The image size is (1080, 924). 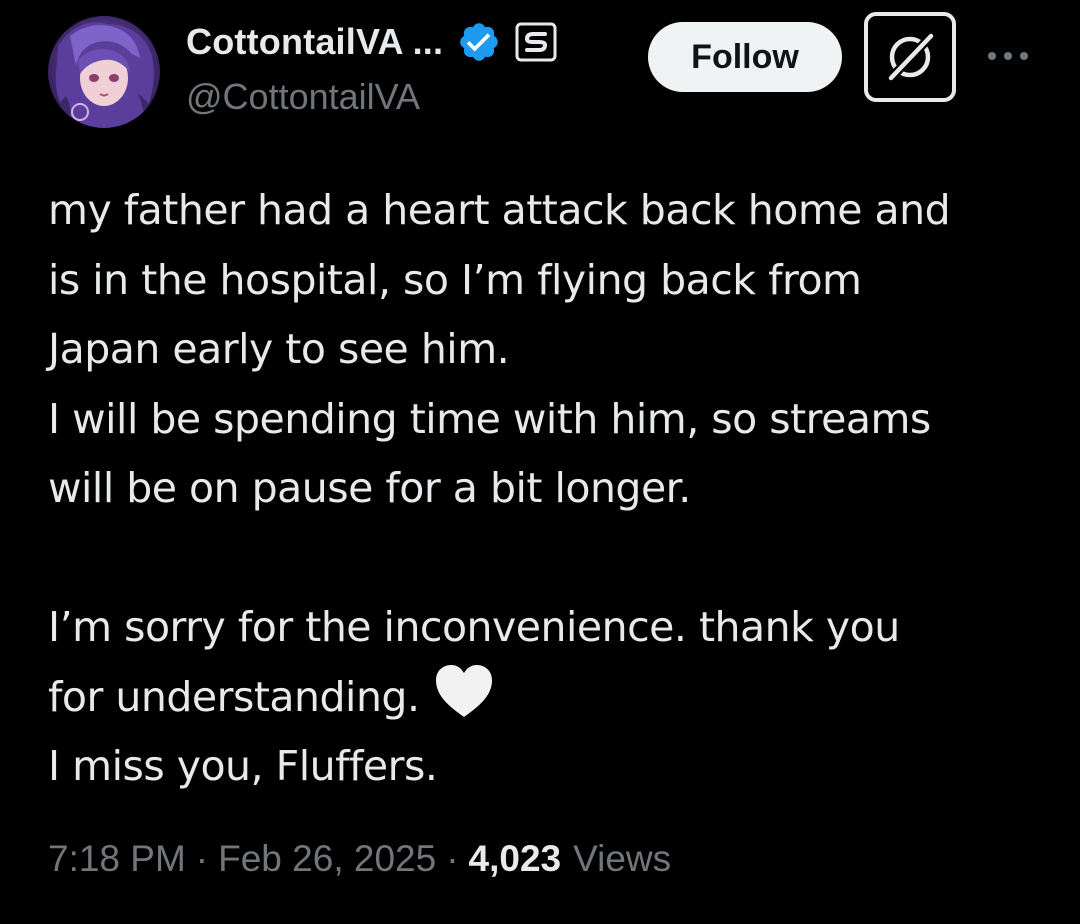 I want to click on more-dots-icon, so click(x=1008, y=56).